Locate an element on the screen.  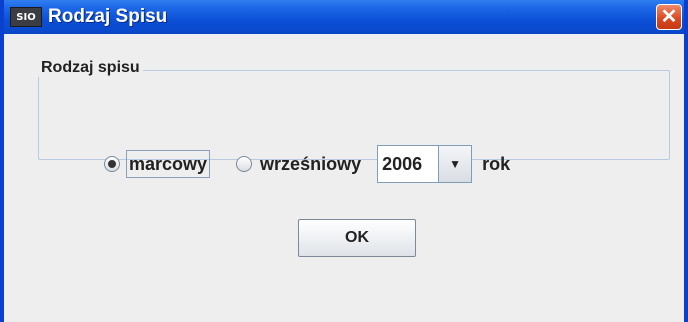
ok-button: OK is located at coordinates (357, 238).